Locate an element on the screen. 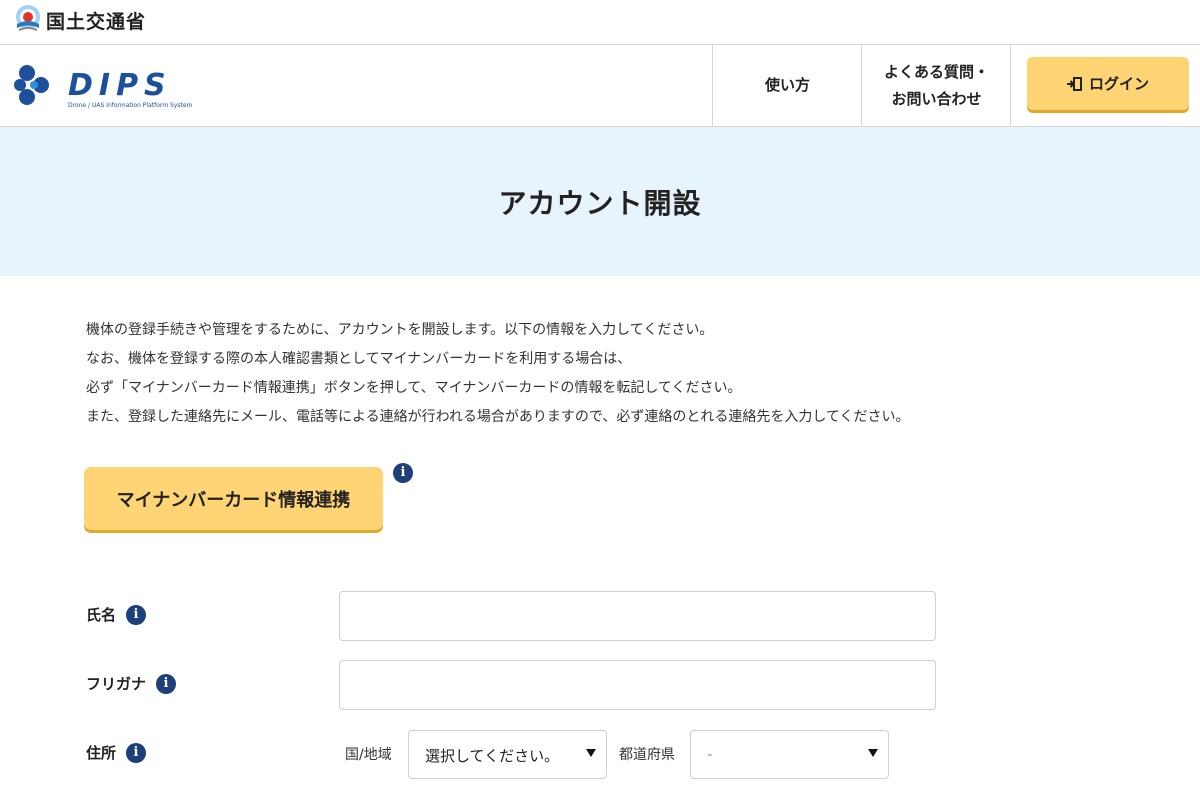 Image resolution: width=1200 pixels, height=789 pixels. name-info-icon: i is located at coordinates (136, 614).